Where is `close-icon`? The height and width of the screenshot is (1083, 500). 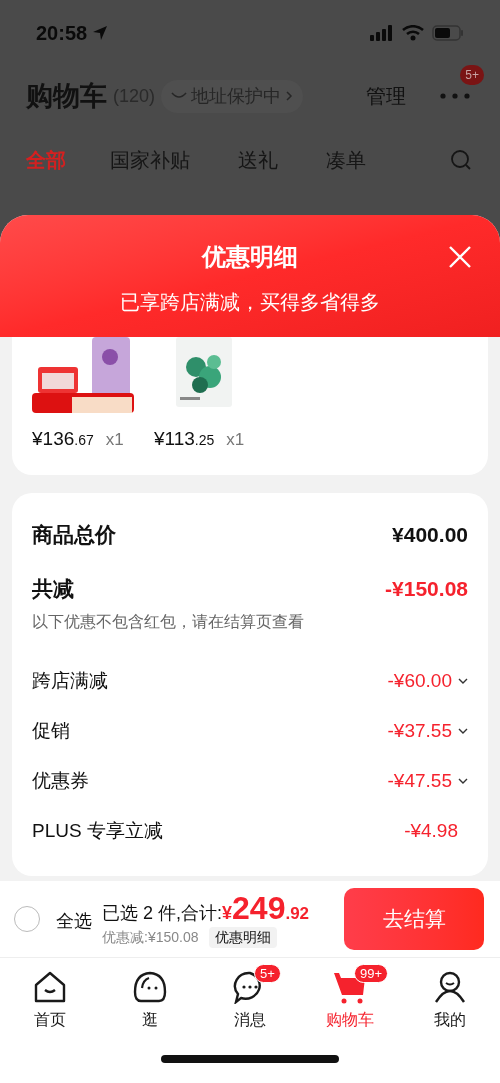
close-icon is located at coordinates (460, 257).